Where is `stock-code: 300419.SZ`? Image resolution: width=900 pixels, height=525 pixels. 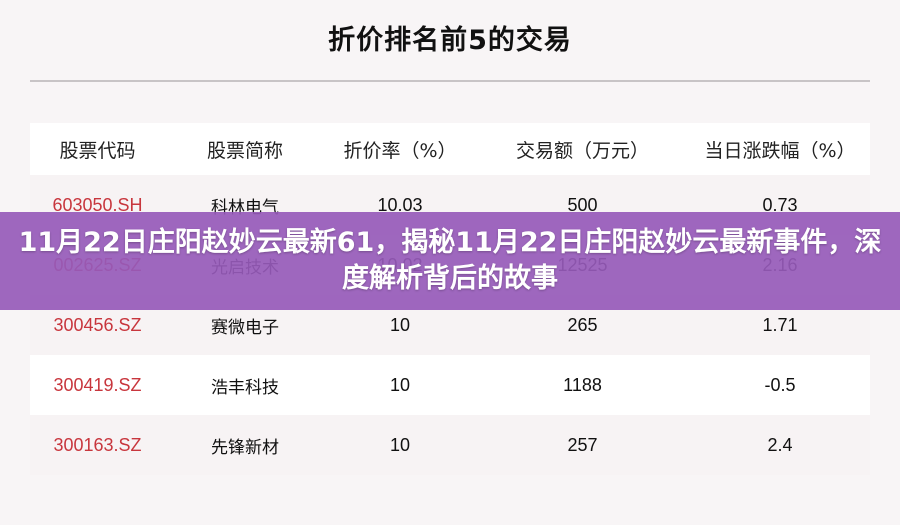 stock-code: 300419.SZ is located at coordinates (97, 384).